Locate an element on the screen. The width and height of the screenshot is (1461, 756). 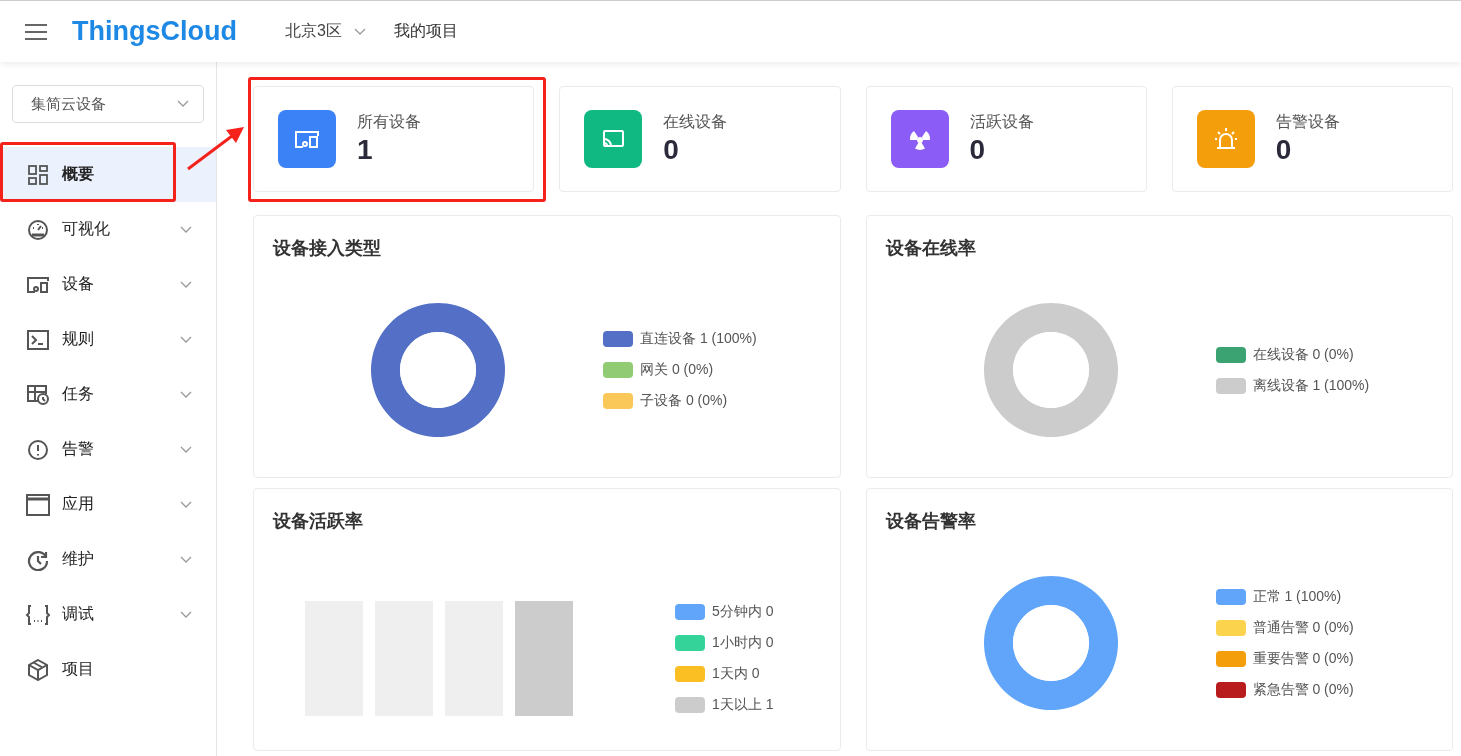
sidebar-item: 告警 is located at coordinates (108, 449).